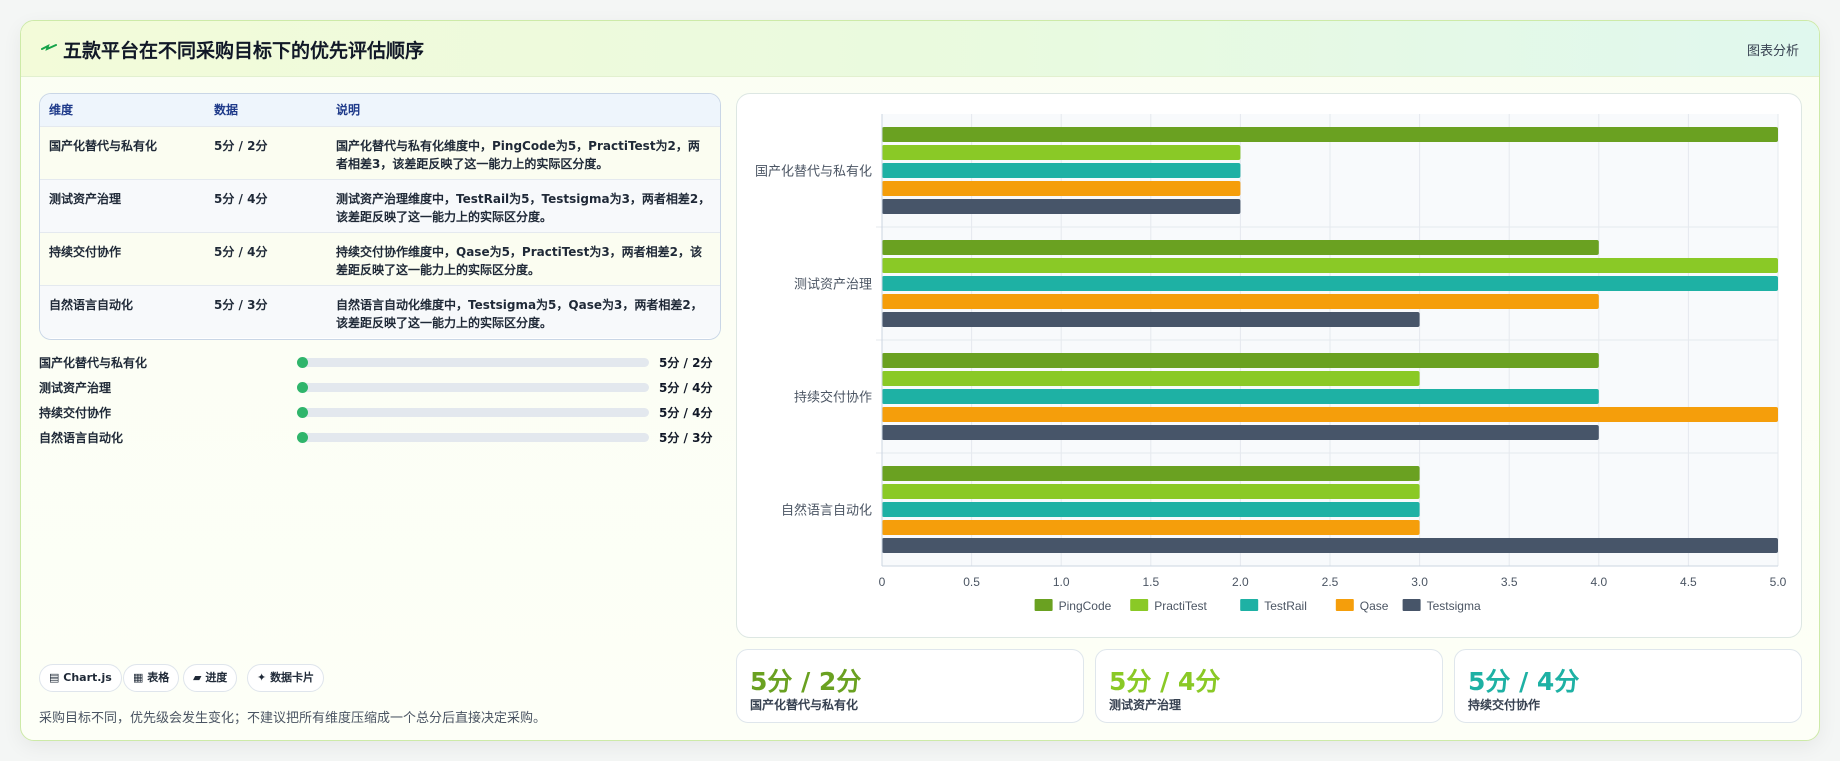 The height and width of the screenshot is (761, 1840). What do you see at coordinates (380, 361) in the screenshot?
I see `progress-row: 国产化替代与私有化 5分 / 2分` at bounding box center [380, 361].